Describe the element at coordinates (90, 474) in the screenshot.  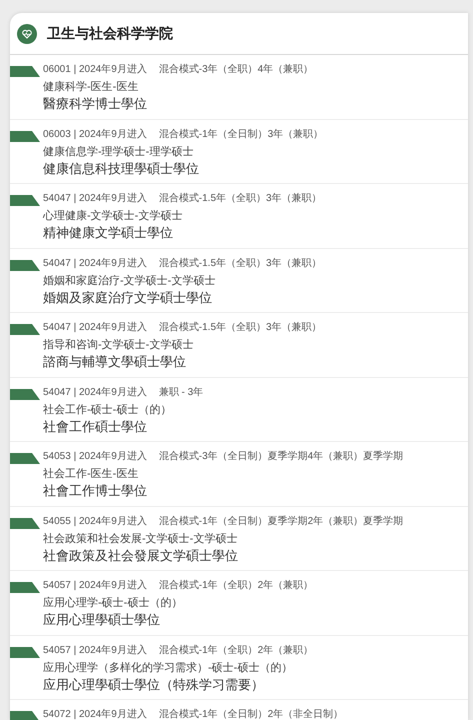
I see `programme-subtitle: 社会工作-医生-医生` at that location.